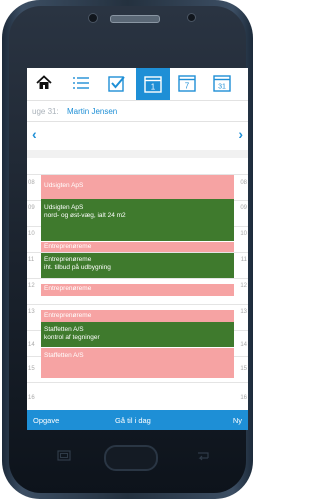  I want to click on bottom-action-bar: Opgave Gå til i dag Ny, so click(137, 420).